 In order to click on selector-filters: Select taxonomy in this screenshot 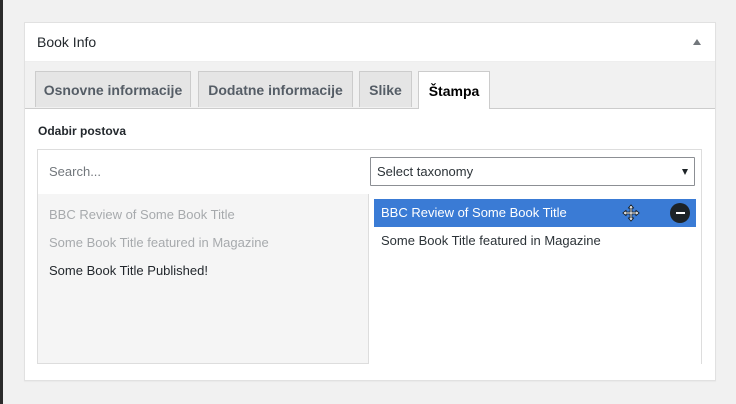, I will do `click(369, 172)`.